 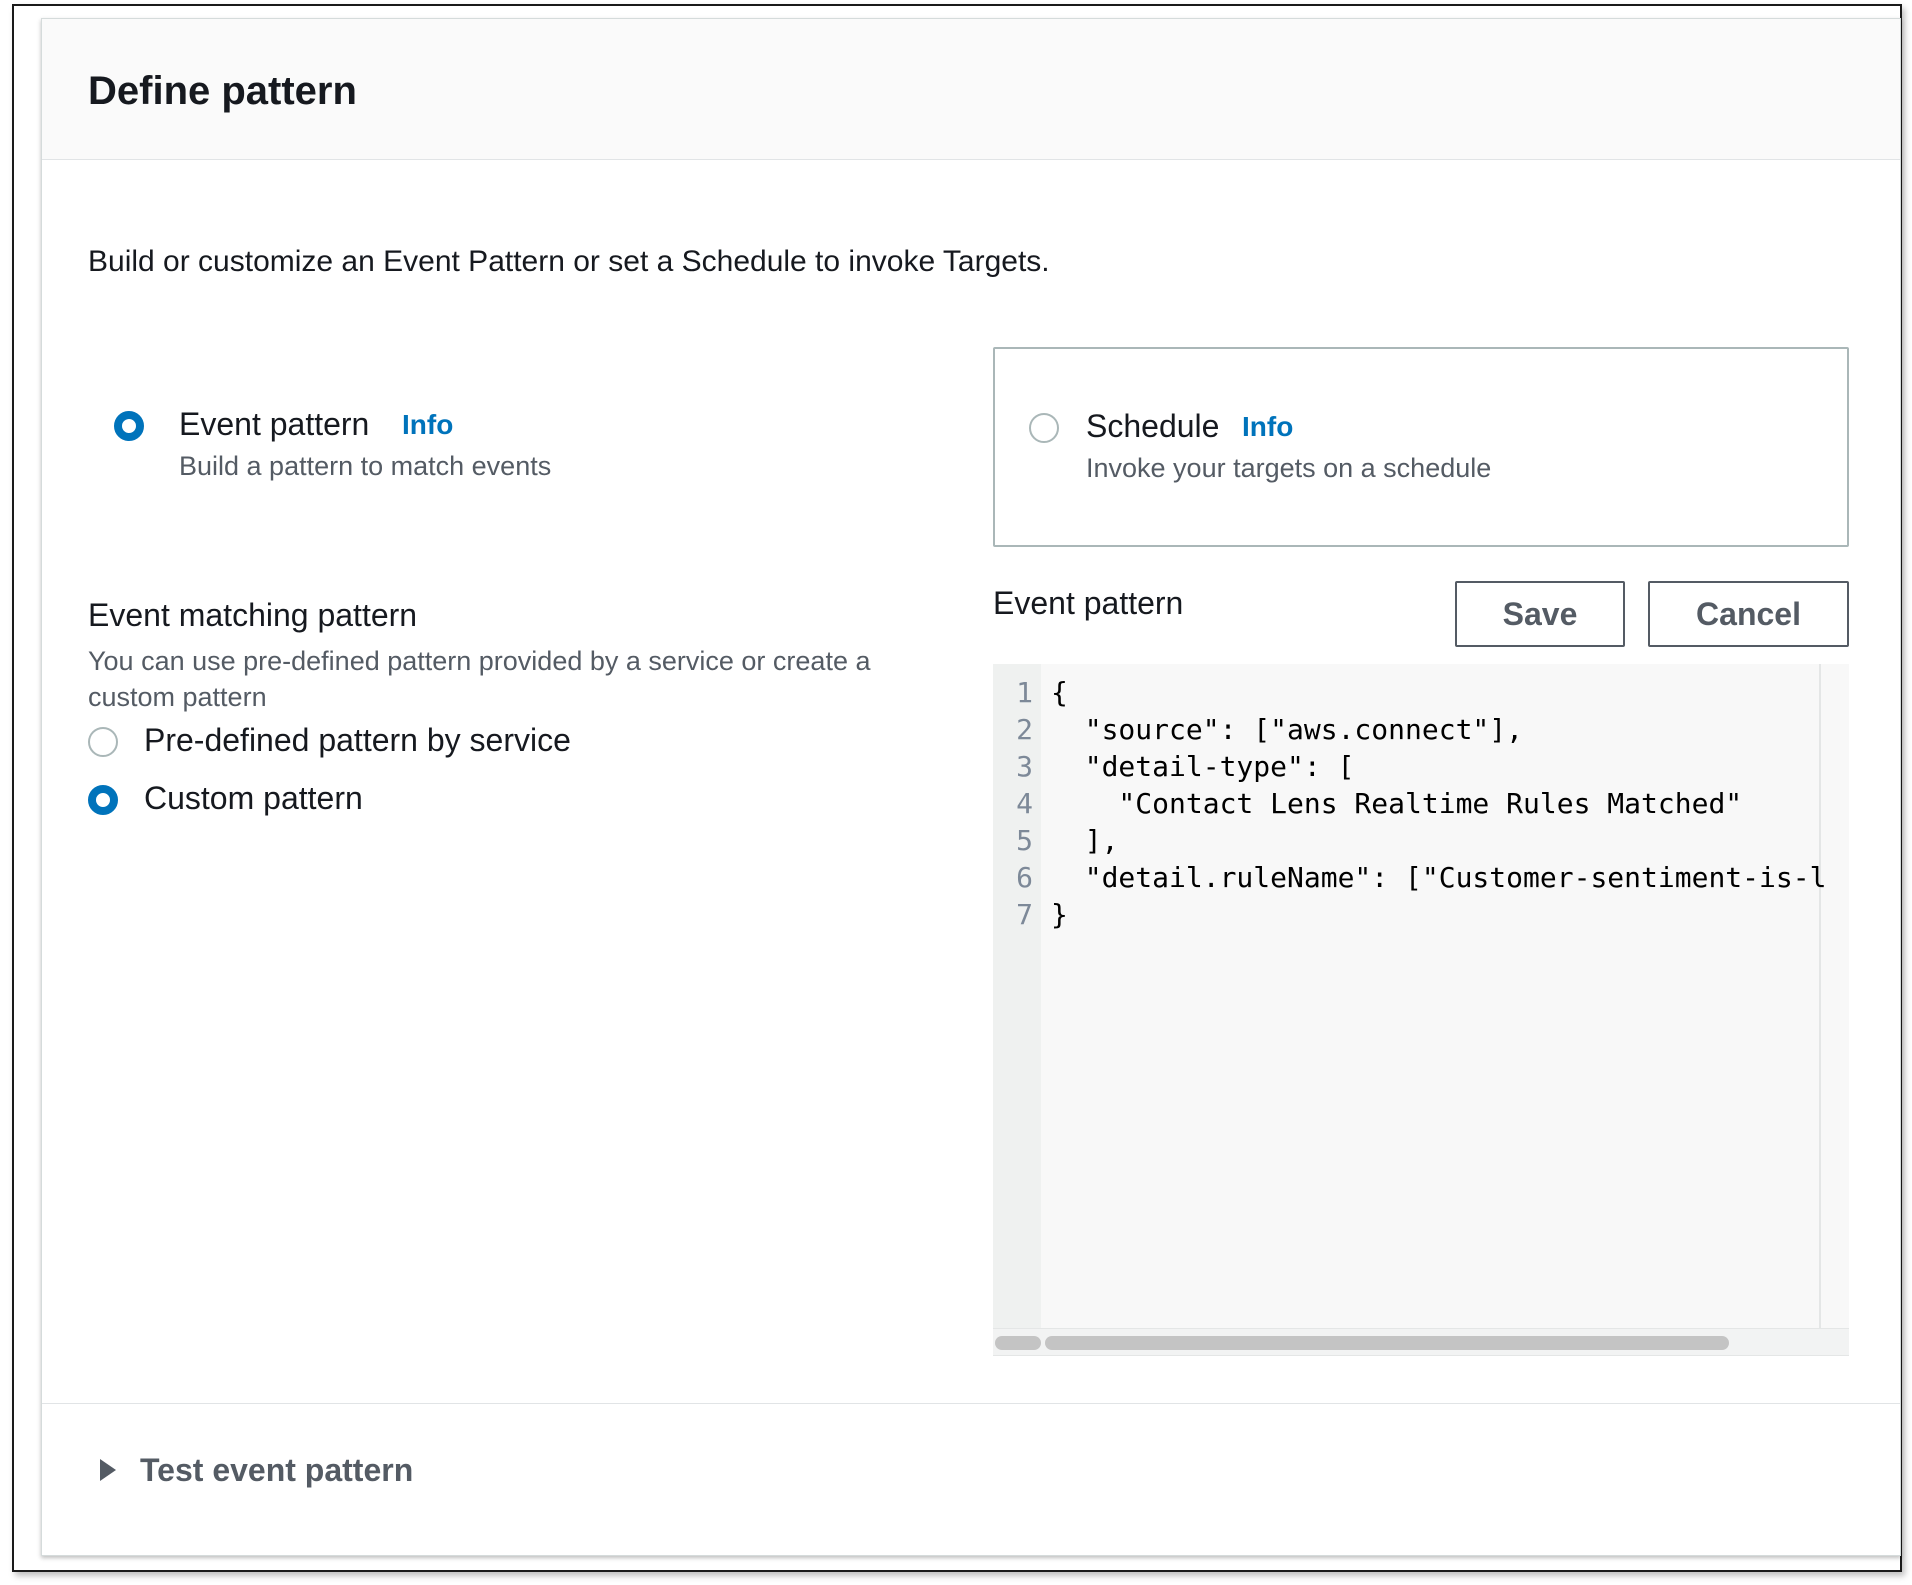 What do you see at coordinates (277, 1469) in the screenshot?
I see `test-event-pattern-label: Test event pattern` at bounding box center [277, 1469].